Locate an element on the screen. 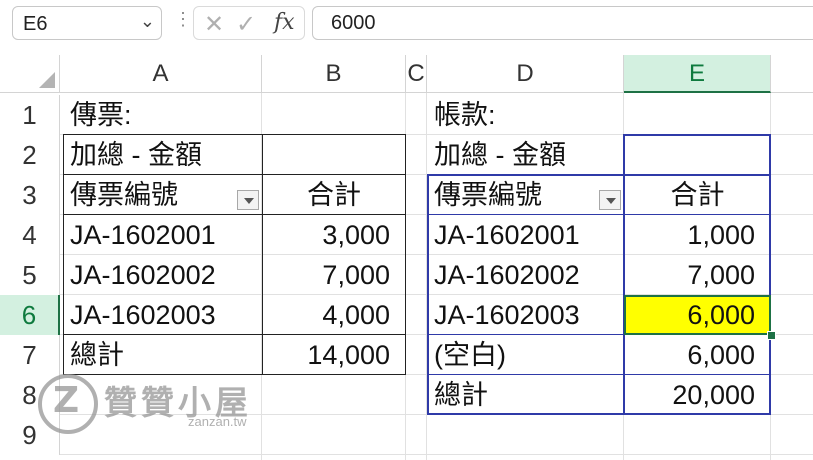 The height and width of the screenshot is (460, 813). cell-b3: 合計 is located at coordinates (334, 195).